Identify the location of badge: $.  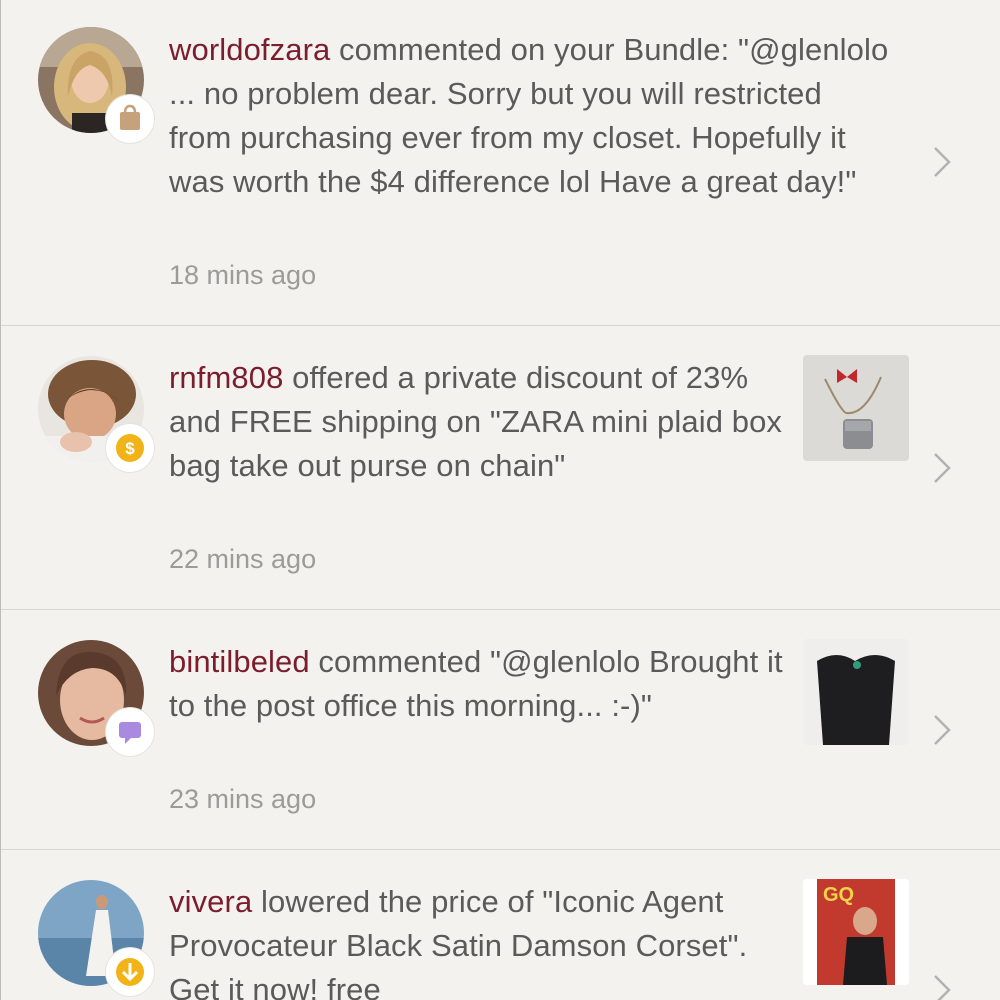
(130, 448).